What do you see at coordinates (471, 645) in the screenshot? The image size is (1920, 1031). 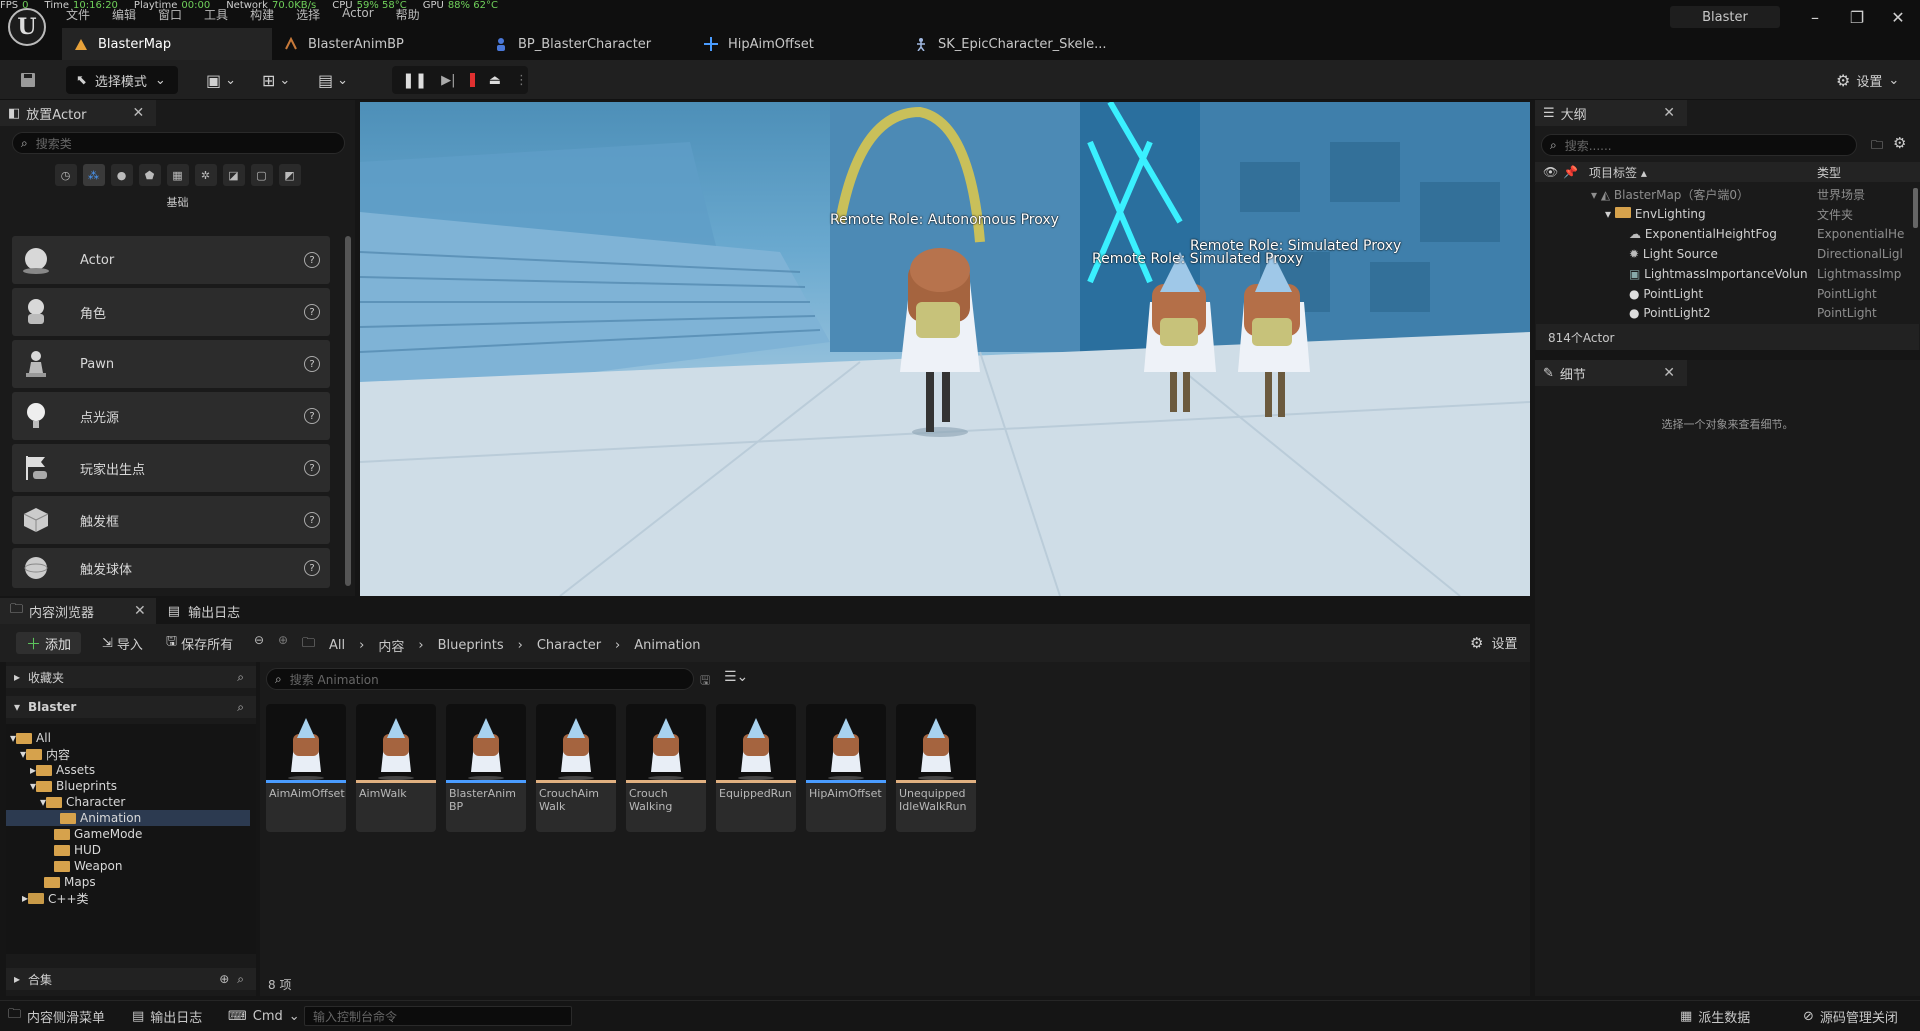 I see `breadcrumb-blueprints: Blueprints` at bounding box center [471, 645].